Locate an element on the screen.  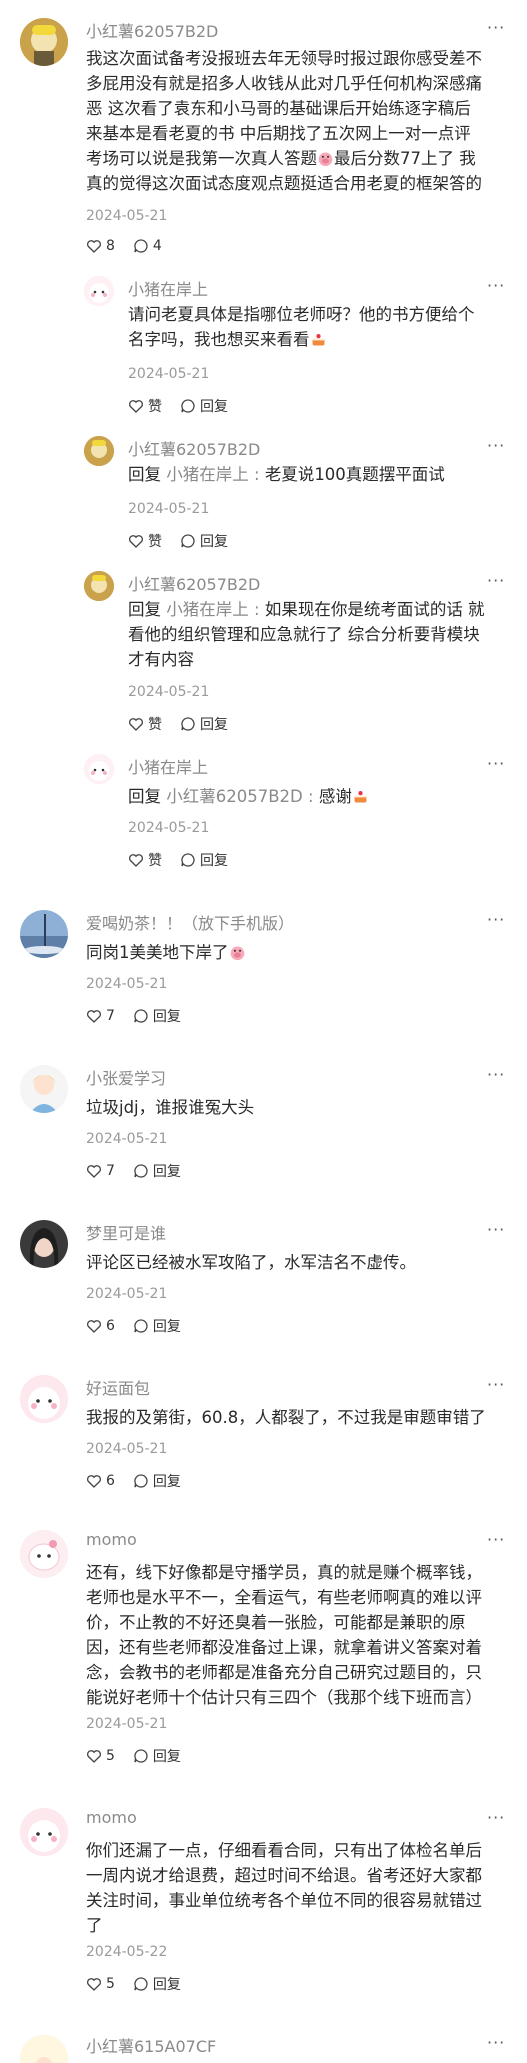
author-name: 好运面包 is located at coordinates (118, 1387).